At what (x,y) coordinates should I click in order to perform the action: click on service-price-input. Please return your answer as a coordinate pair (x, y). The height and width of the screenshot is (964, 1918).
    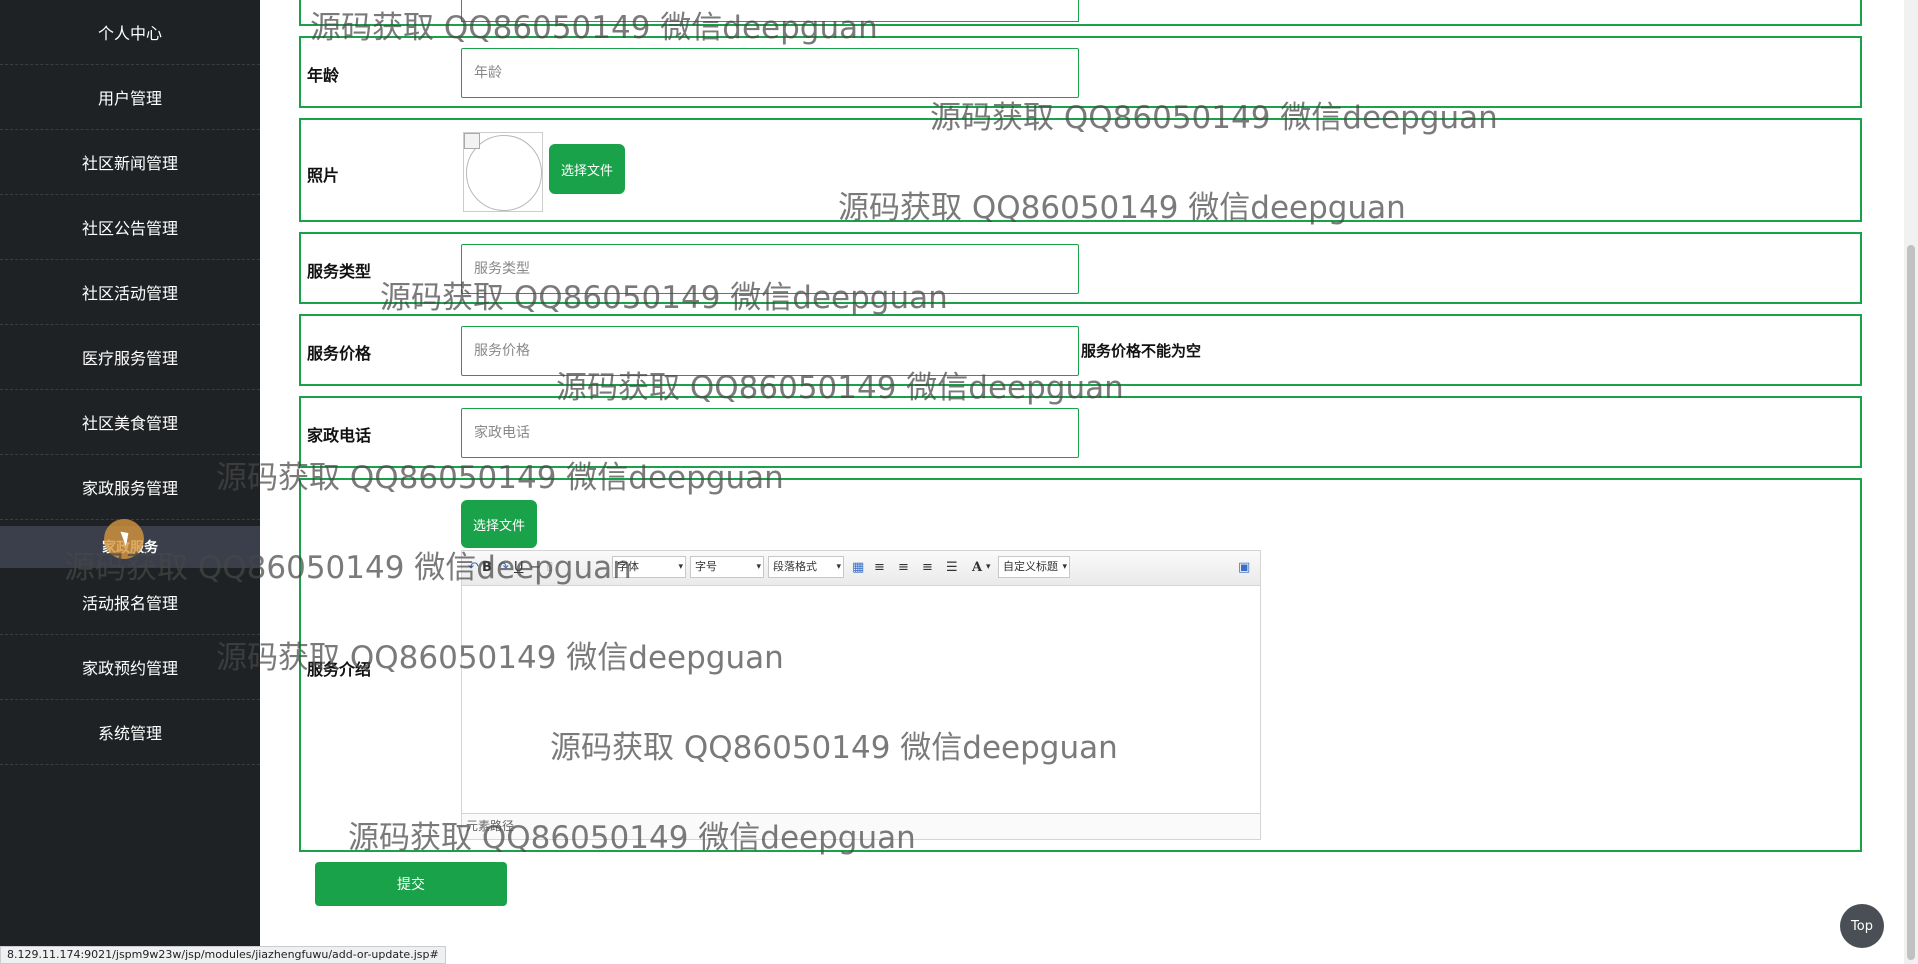
    Looking at the image, I should click on (770, 351).